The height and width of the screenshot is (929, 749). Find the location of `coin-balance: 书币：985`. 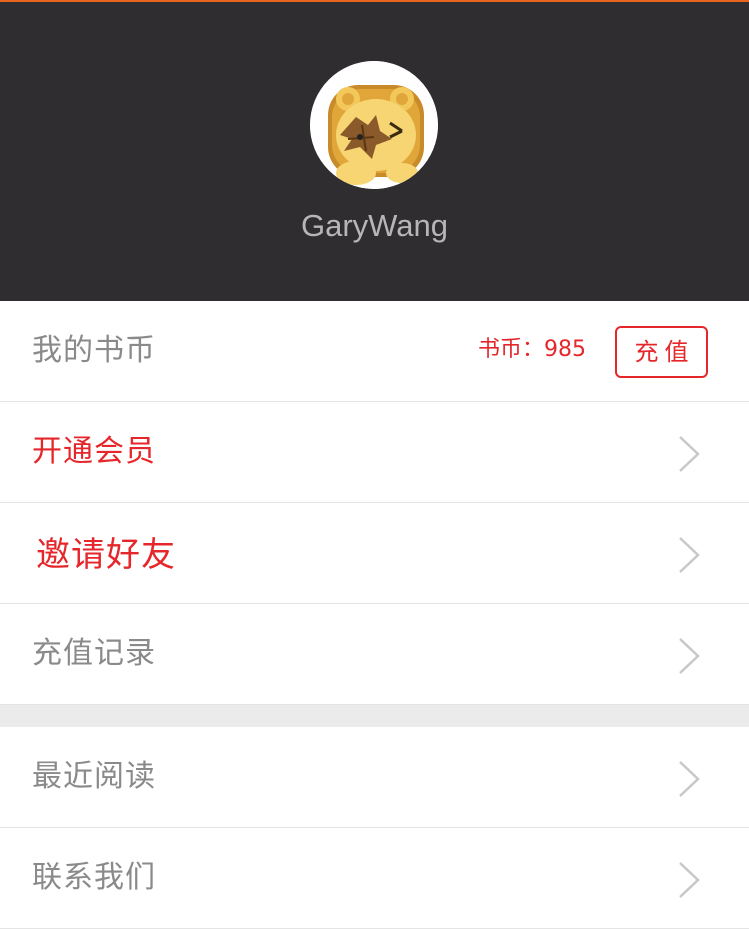

coin-balance: 书币：985 is located at coordinates (532, 349).